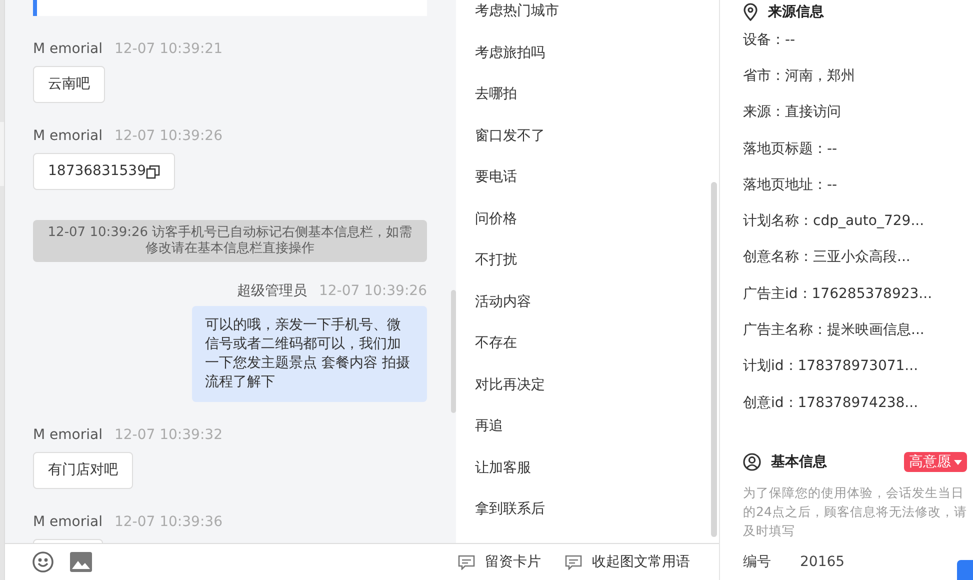 The image size is (973, 580). I want to click on quick-reply-item: 问价格, so click(597, 219).